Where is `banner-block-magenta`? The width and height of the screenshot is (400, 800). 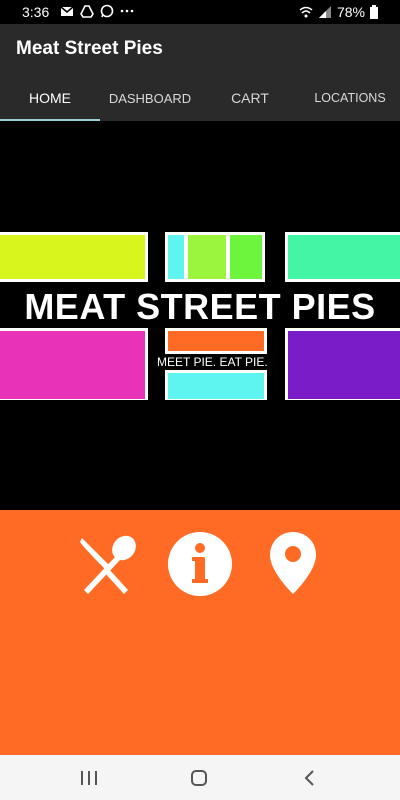 banner-block-magenta is located at coordinates (74, 364).